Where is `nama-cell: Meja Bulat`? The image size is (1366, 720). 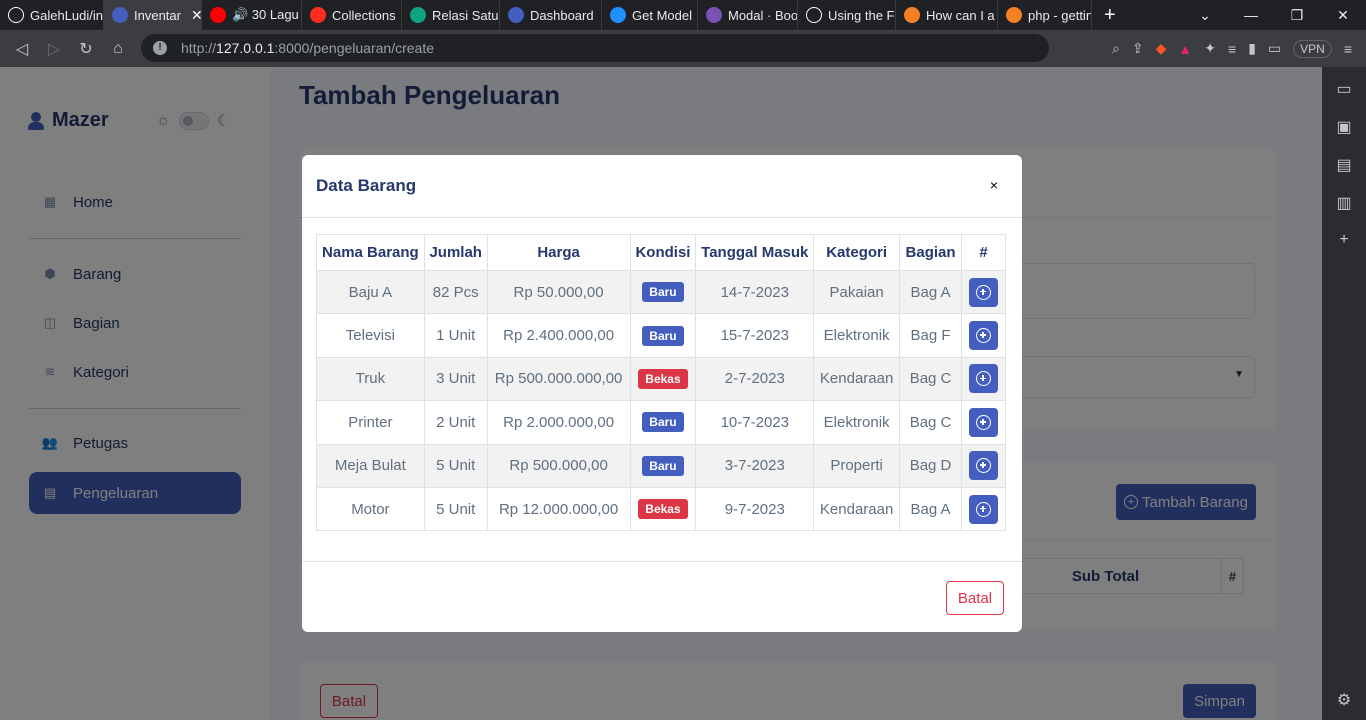 nama-cell: Meja Bulat is located at coordinates (370, 465).